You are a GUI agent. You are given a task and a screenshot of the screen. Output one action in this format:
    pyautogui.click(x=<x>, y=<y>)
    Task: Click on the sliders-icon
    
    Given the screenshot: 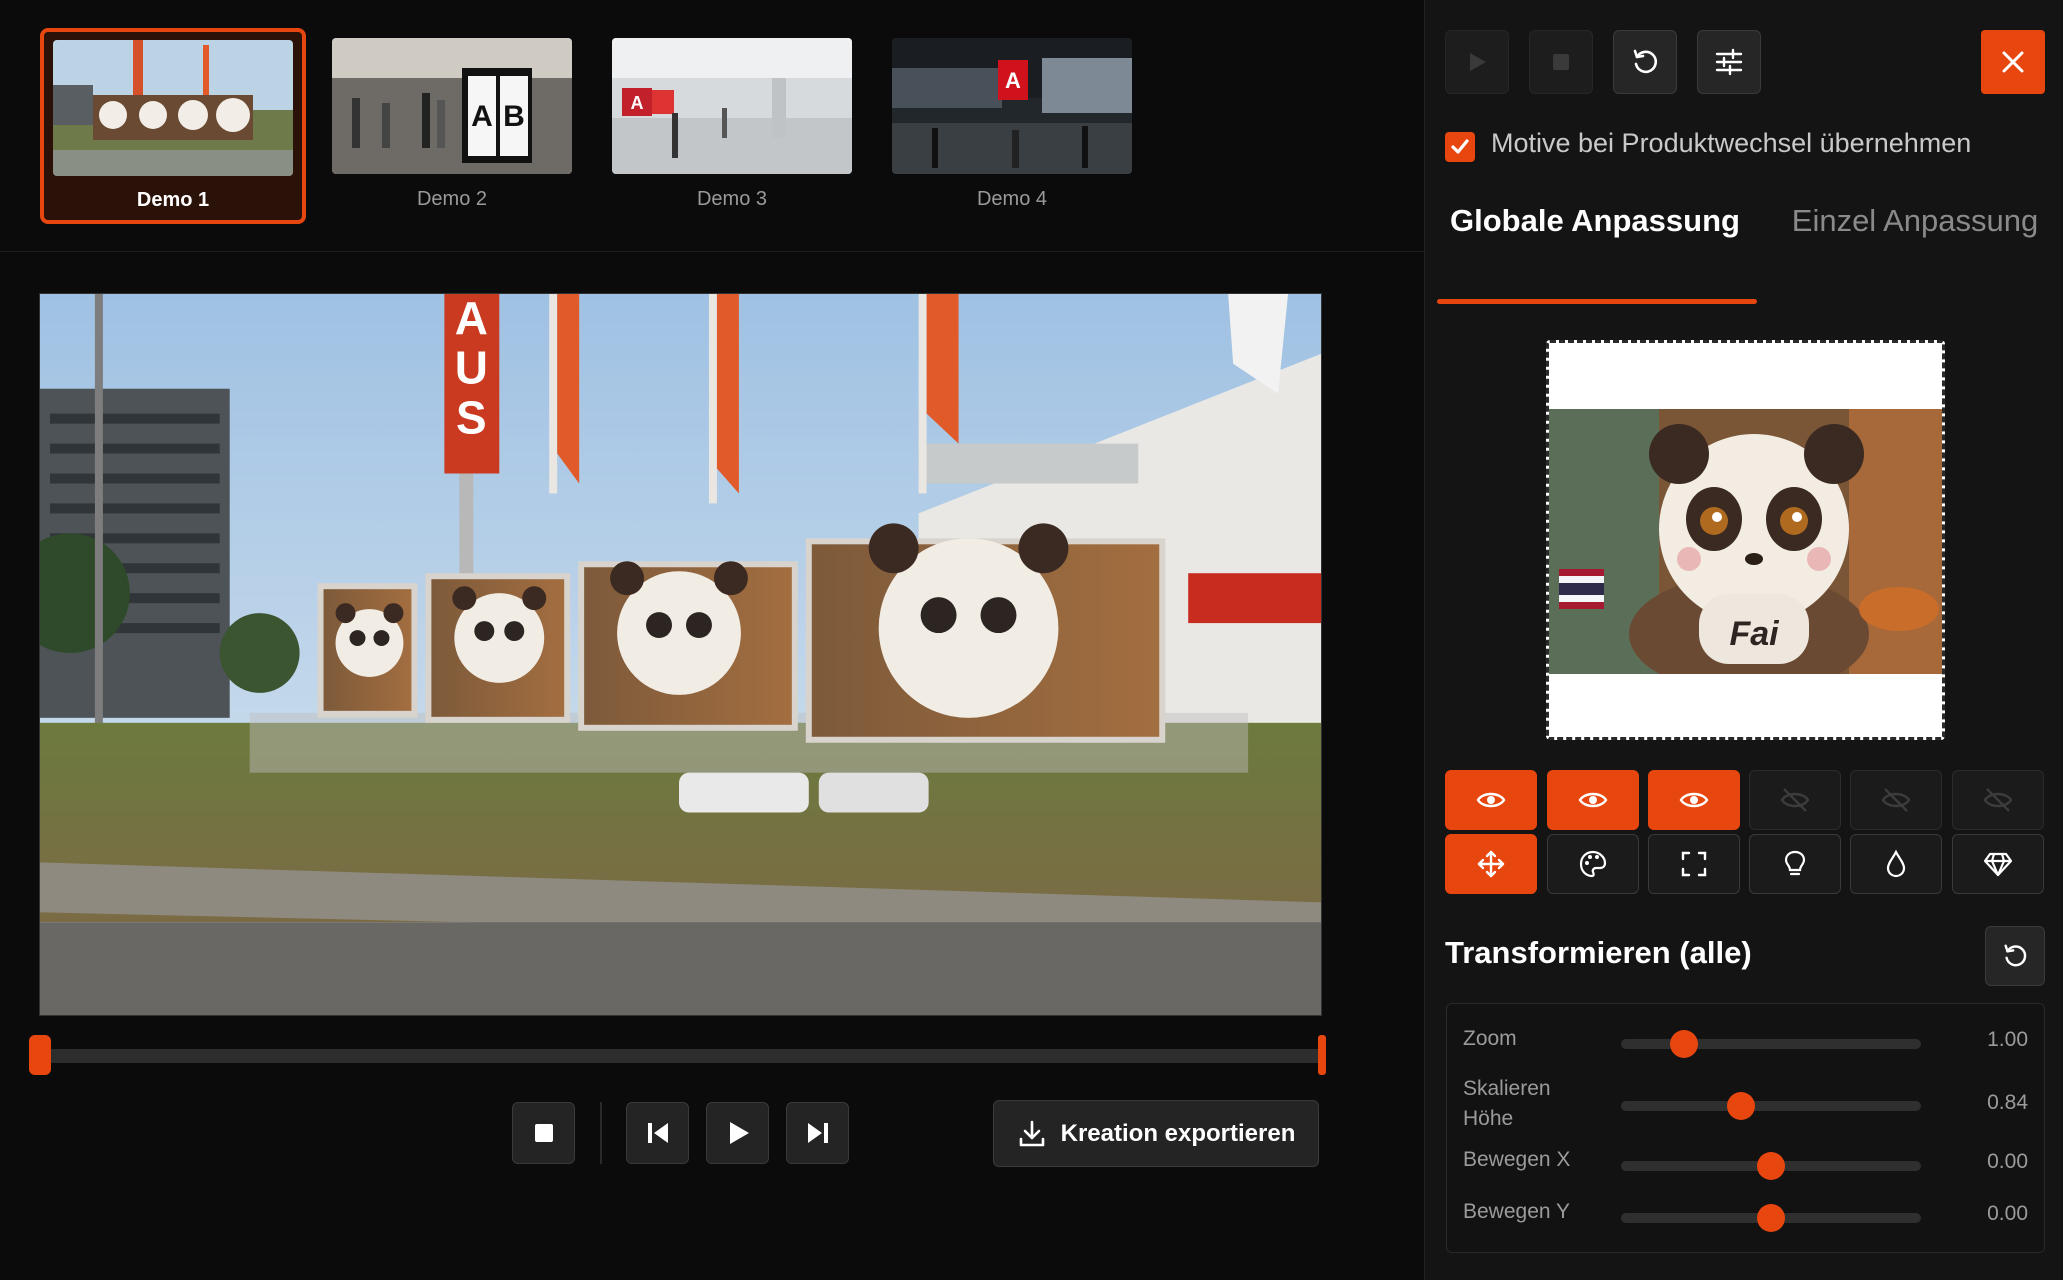 What is the action you would take?
    pyautogui.click(x=1729, y=62)
    